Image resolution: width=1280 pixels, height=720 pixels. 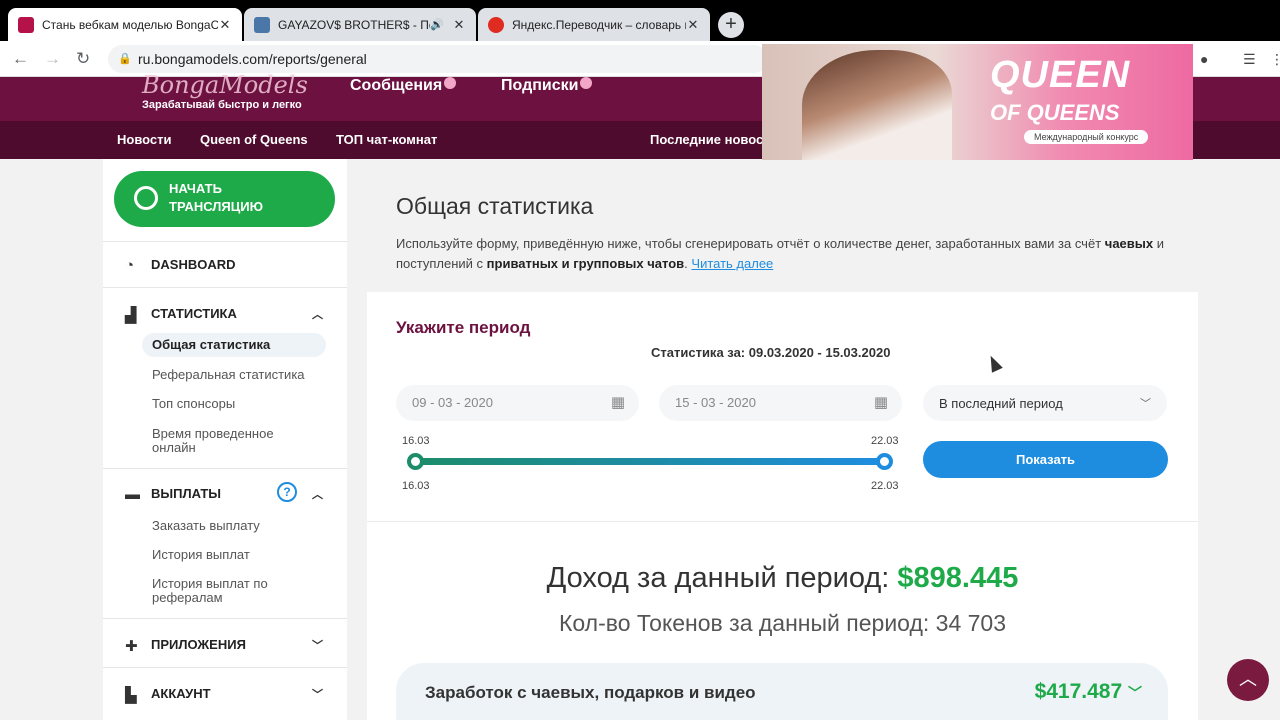 What do you see at coordinates (360, 24) in the screenshot?
I see `tab-vk: GAYAZOV$ BROTHER$ - По 🔊 ✕` at bounding box center [360, 24].